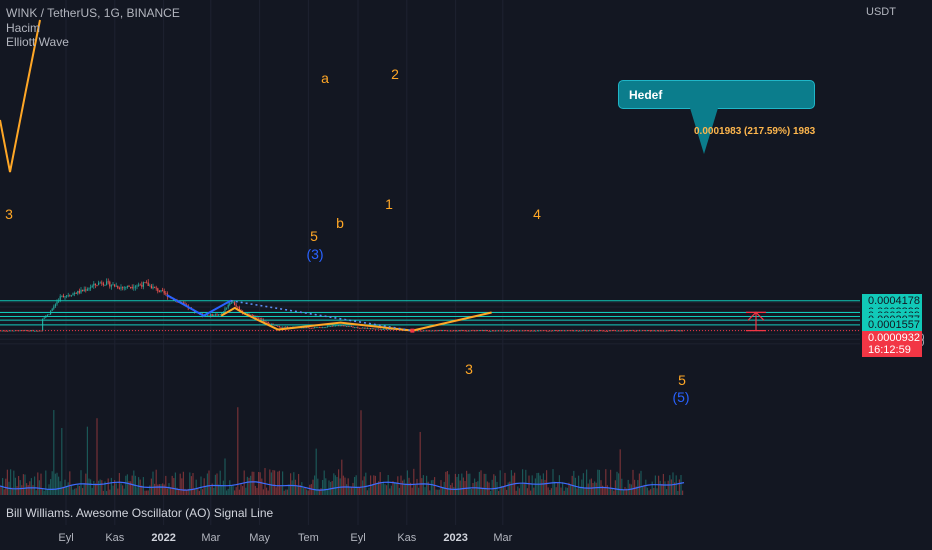 This screenshot has height=550, width=932. I want to click on wave-label: 5, so click(682, 380).